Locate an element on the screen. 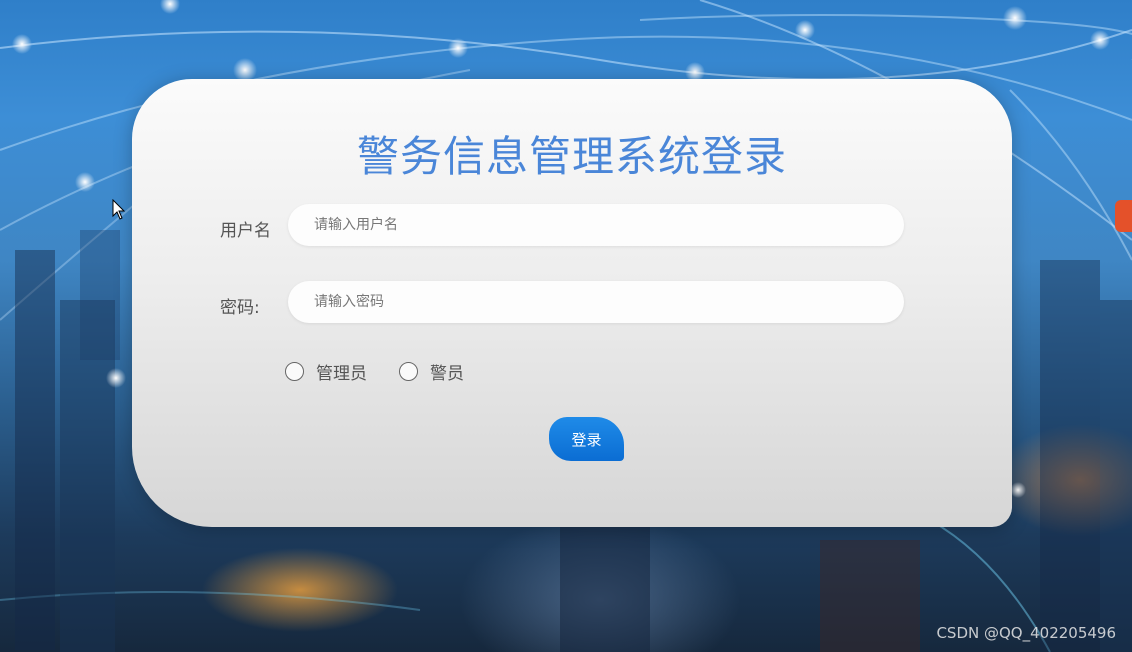 The height and width of the screenshot is (652, 1132). password-input is located at coordinates (596, 302).